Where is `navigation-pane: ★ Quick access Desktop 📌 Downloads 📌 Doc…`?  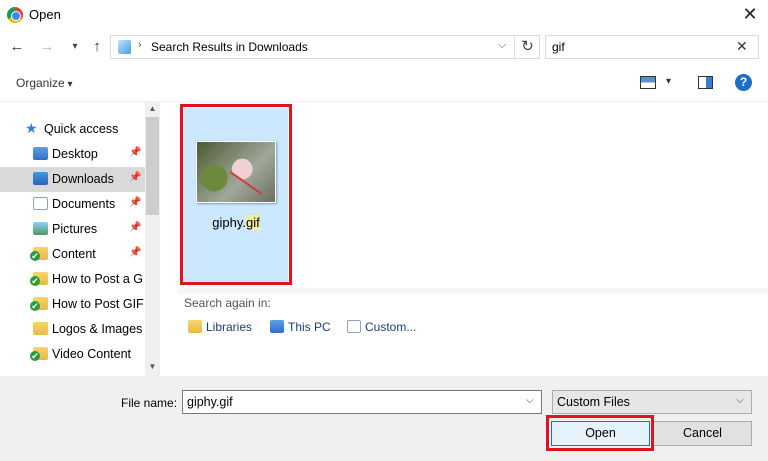
navigation-pane: ★ Quick access Desktop 📌 Downloads 📌 Doc… is located at coordinates (80, 239).